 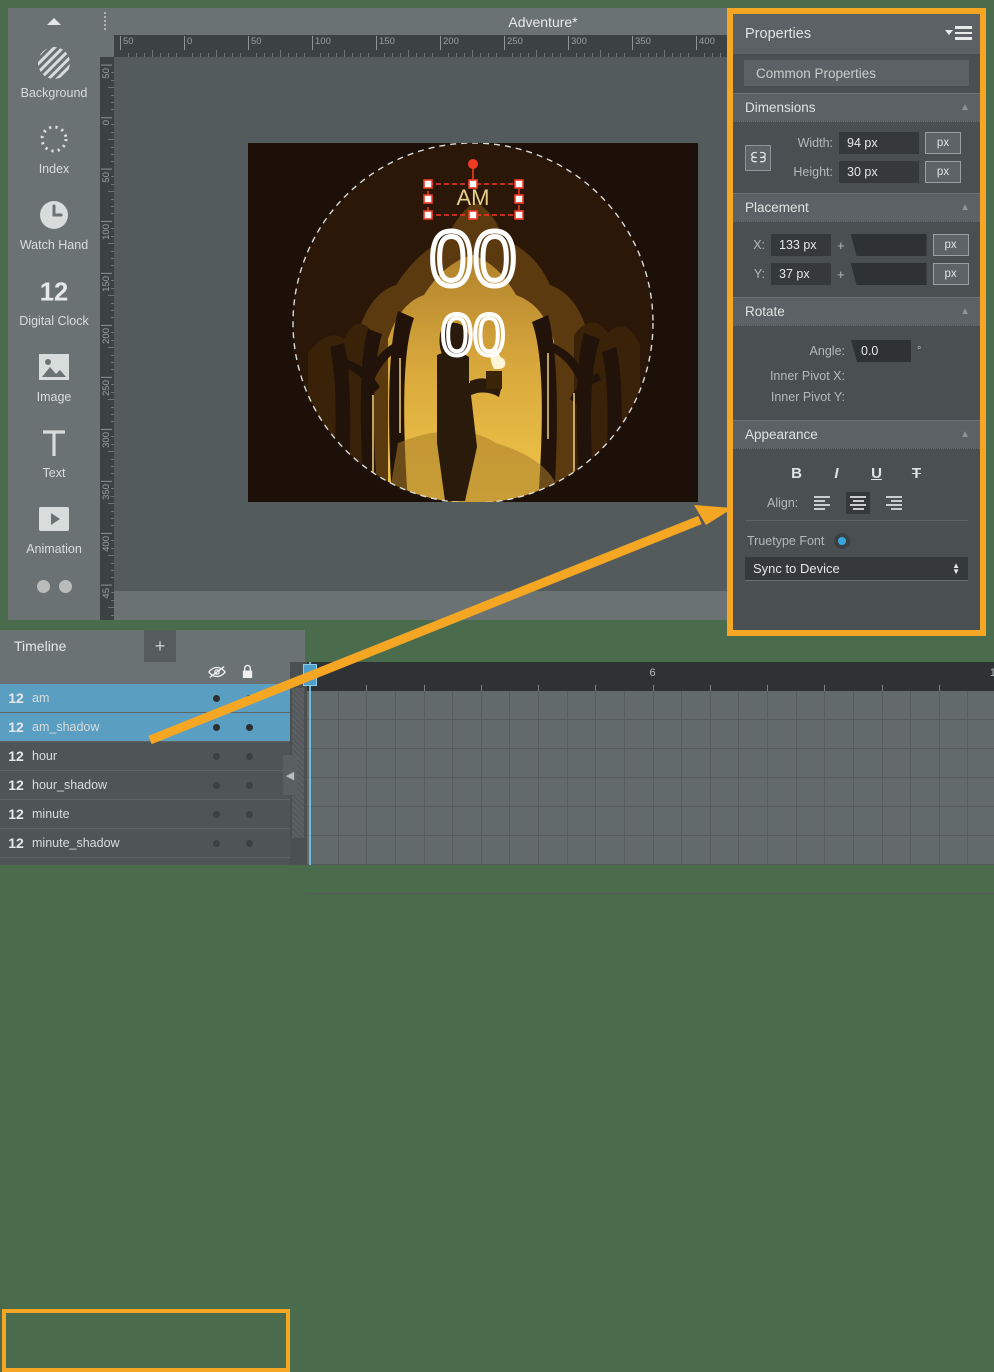 I want to click on inner-pivot-x-label: Inner Pivot X:, so click(x=807, y=376).